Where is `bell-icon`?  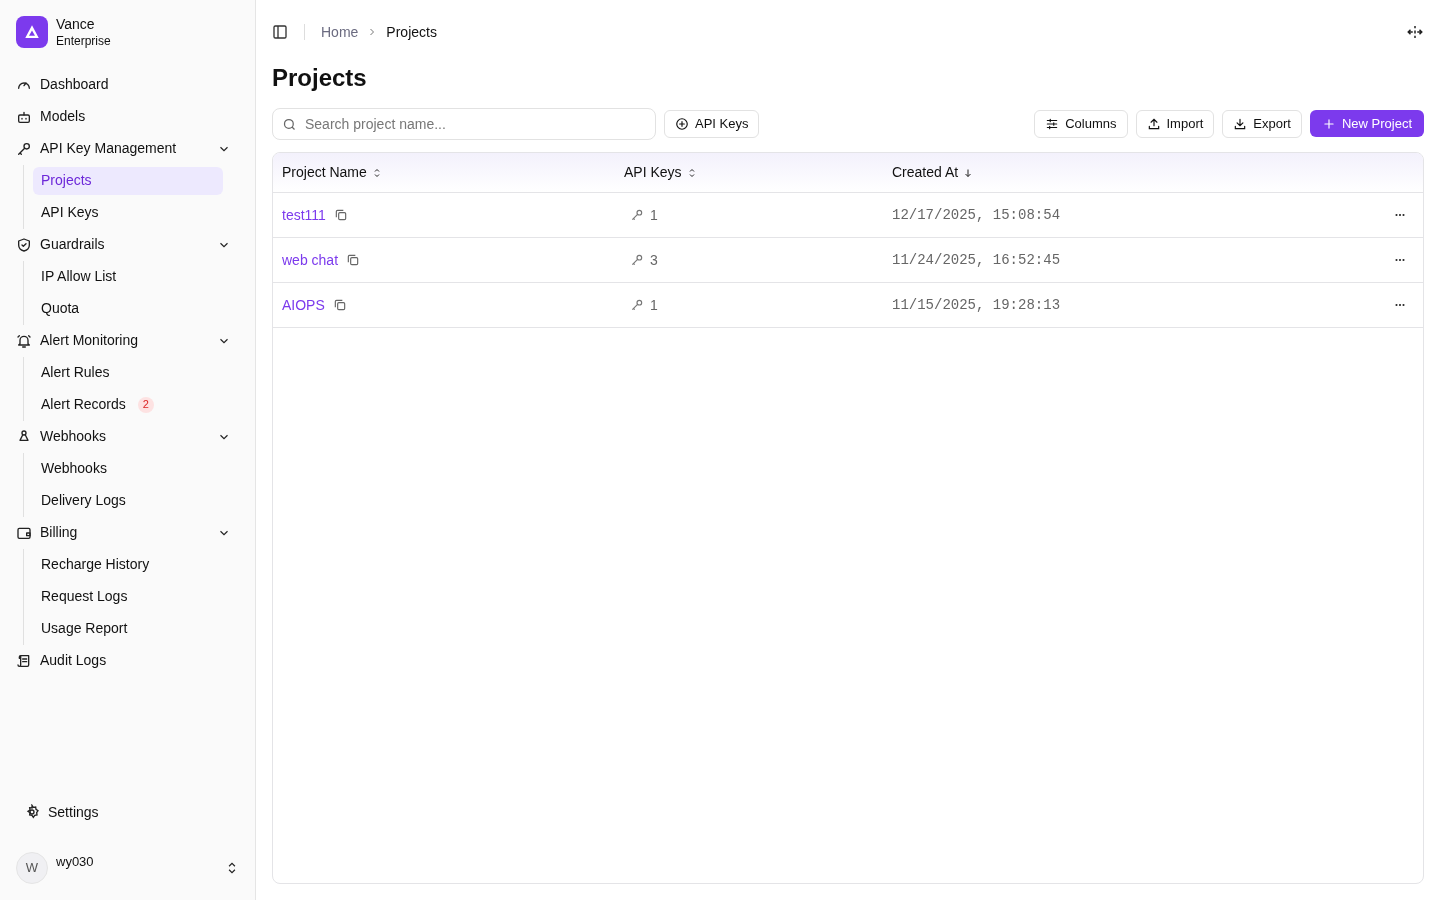 bell-icon is located at coordinates (24, 340).